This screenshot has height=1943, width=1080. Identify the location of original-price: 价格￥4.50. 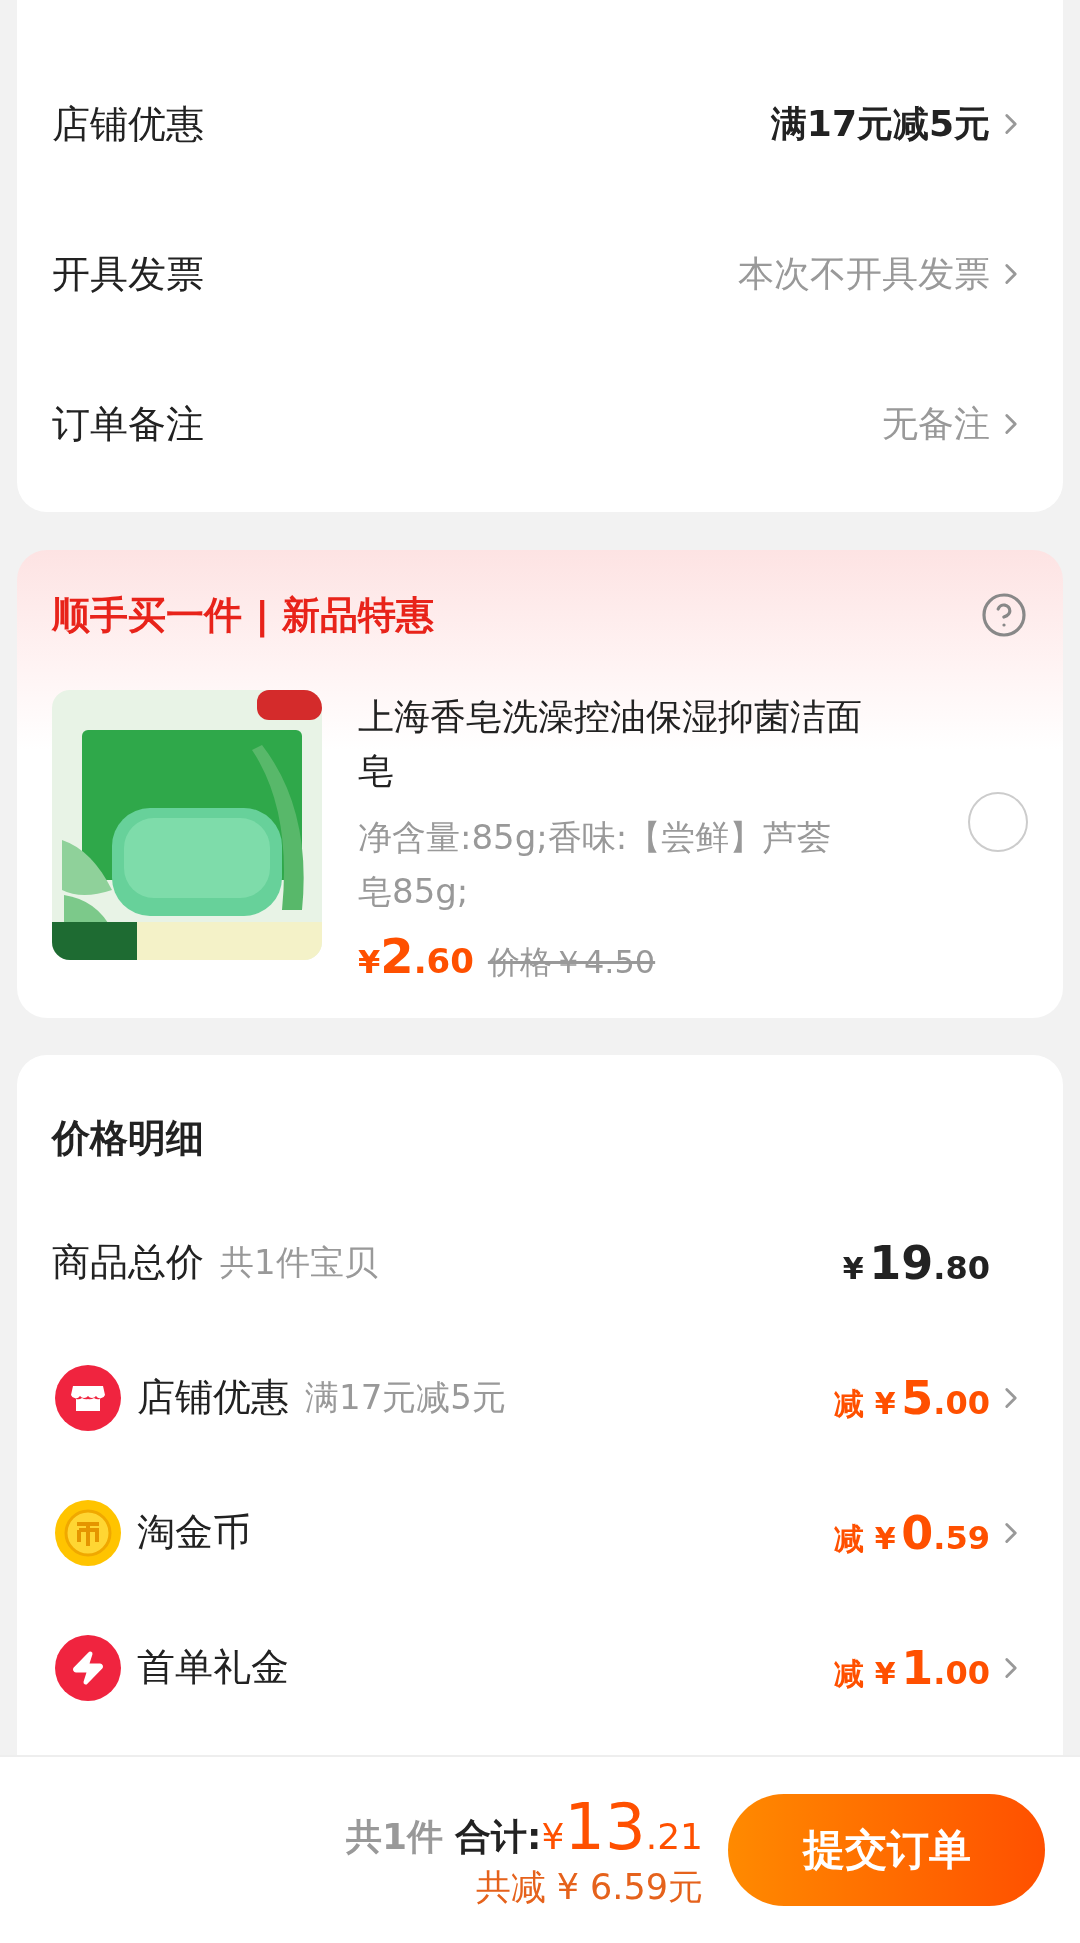
(571, 962).